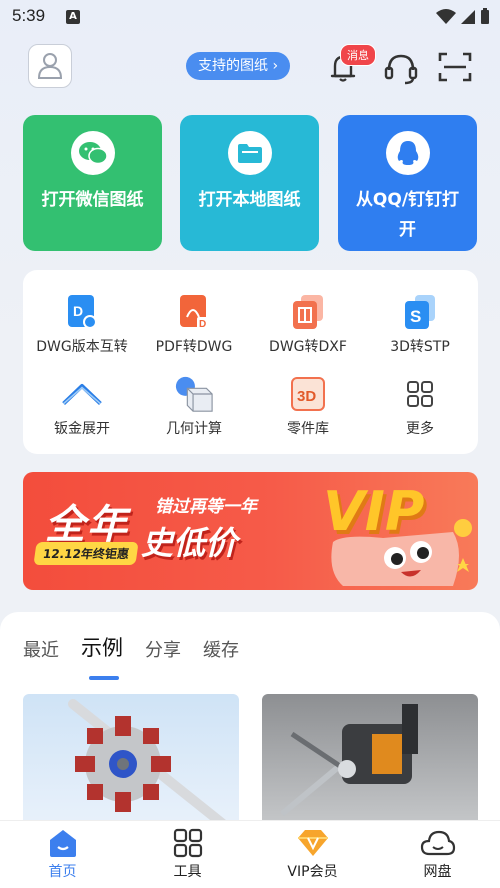 Image resolution: width=500 pixels, height=888 pixels. Describe the element at coordinates (249, 183) in the screenshot. I see `open-local-drawing-card: 打开本地图纸` at that location.